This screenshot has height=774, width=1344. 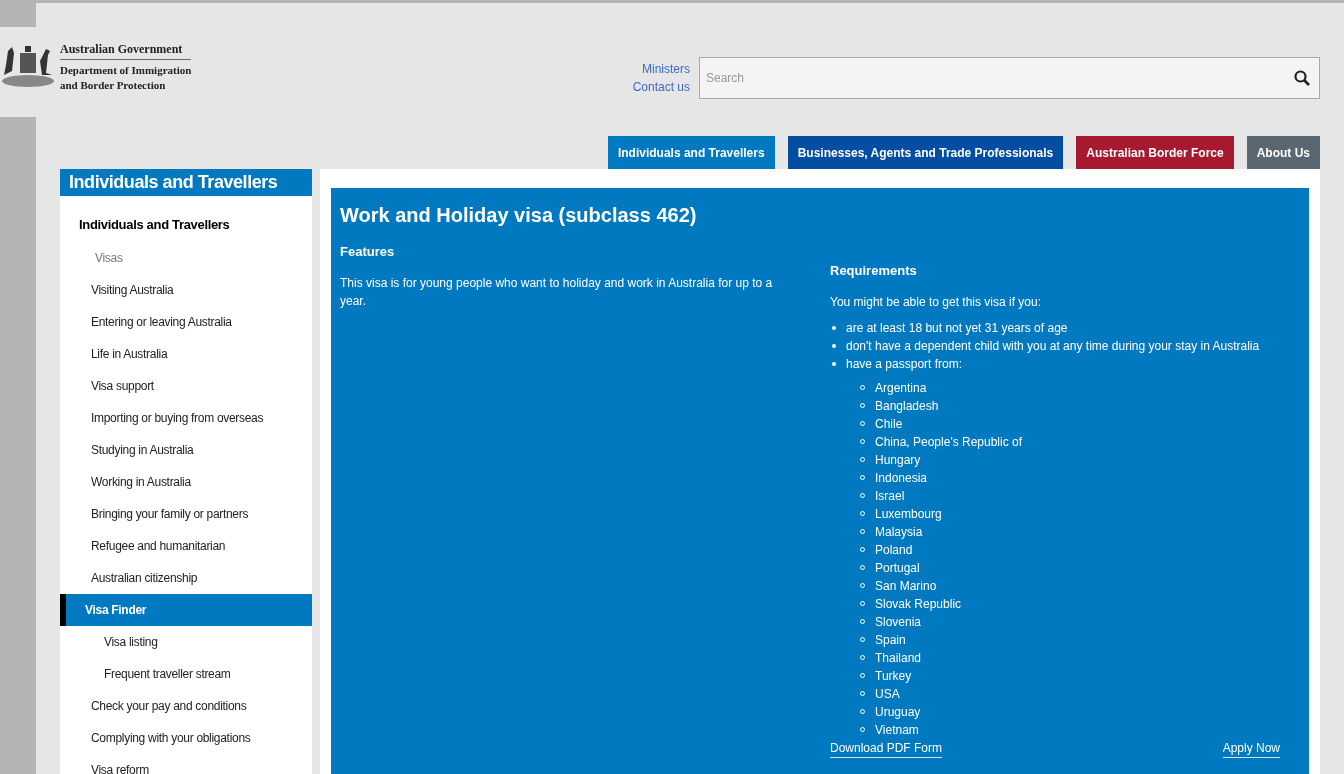 I want to click on section-heading: Features, so click(x=368, y=252).